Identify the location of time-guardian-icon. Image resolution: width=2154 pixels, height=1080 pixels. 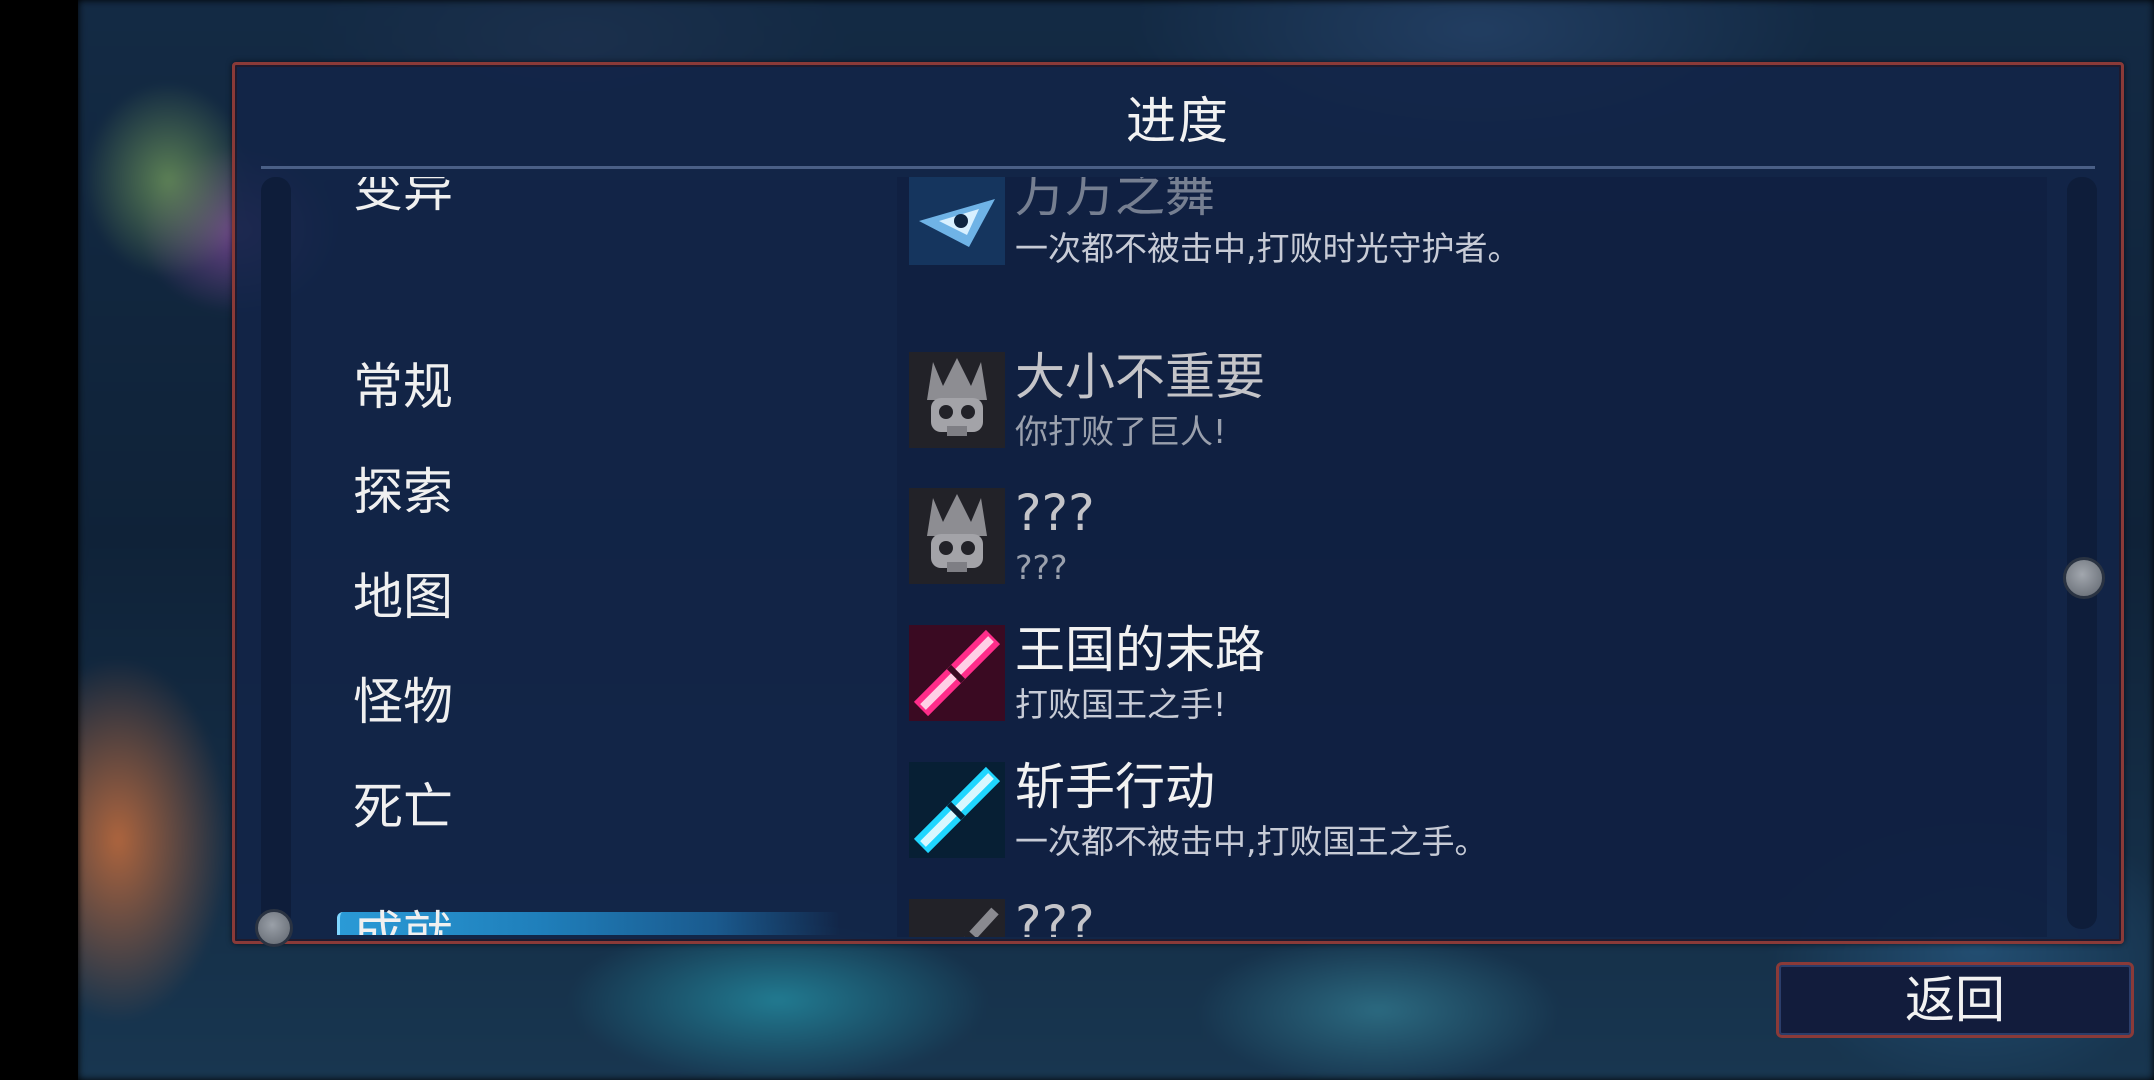
(957, 221).